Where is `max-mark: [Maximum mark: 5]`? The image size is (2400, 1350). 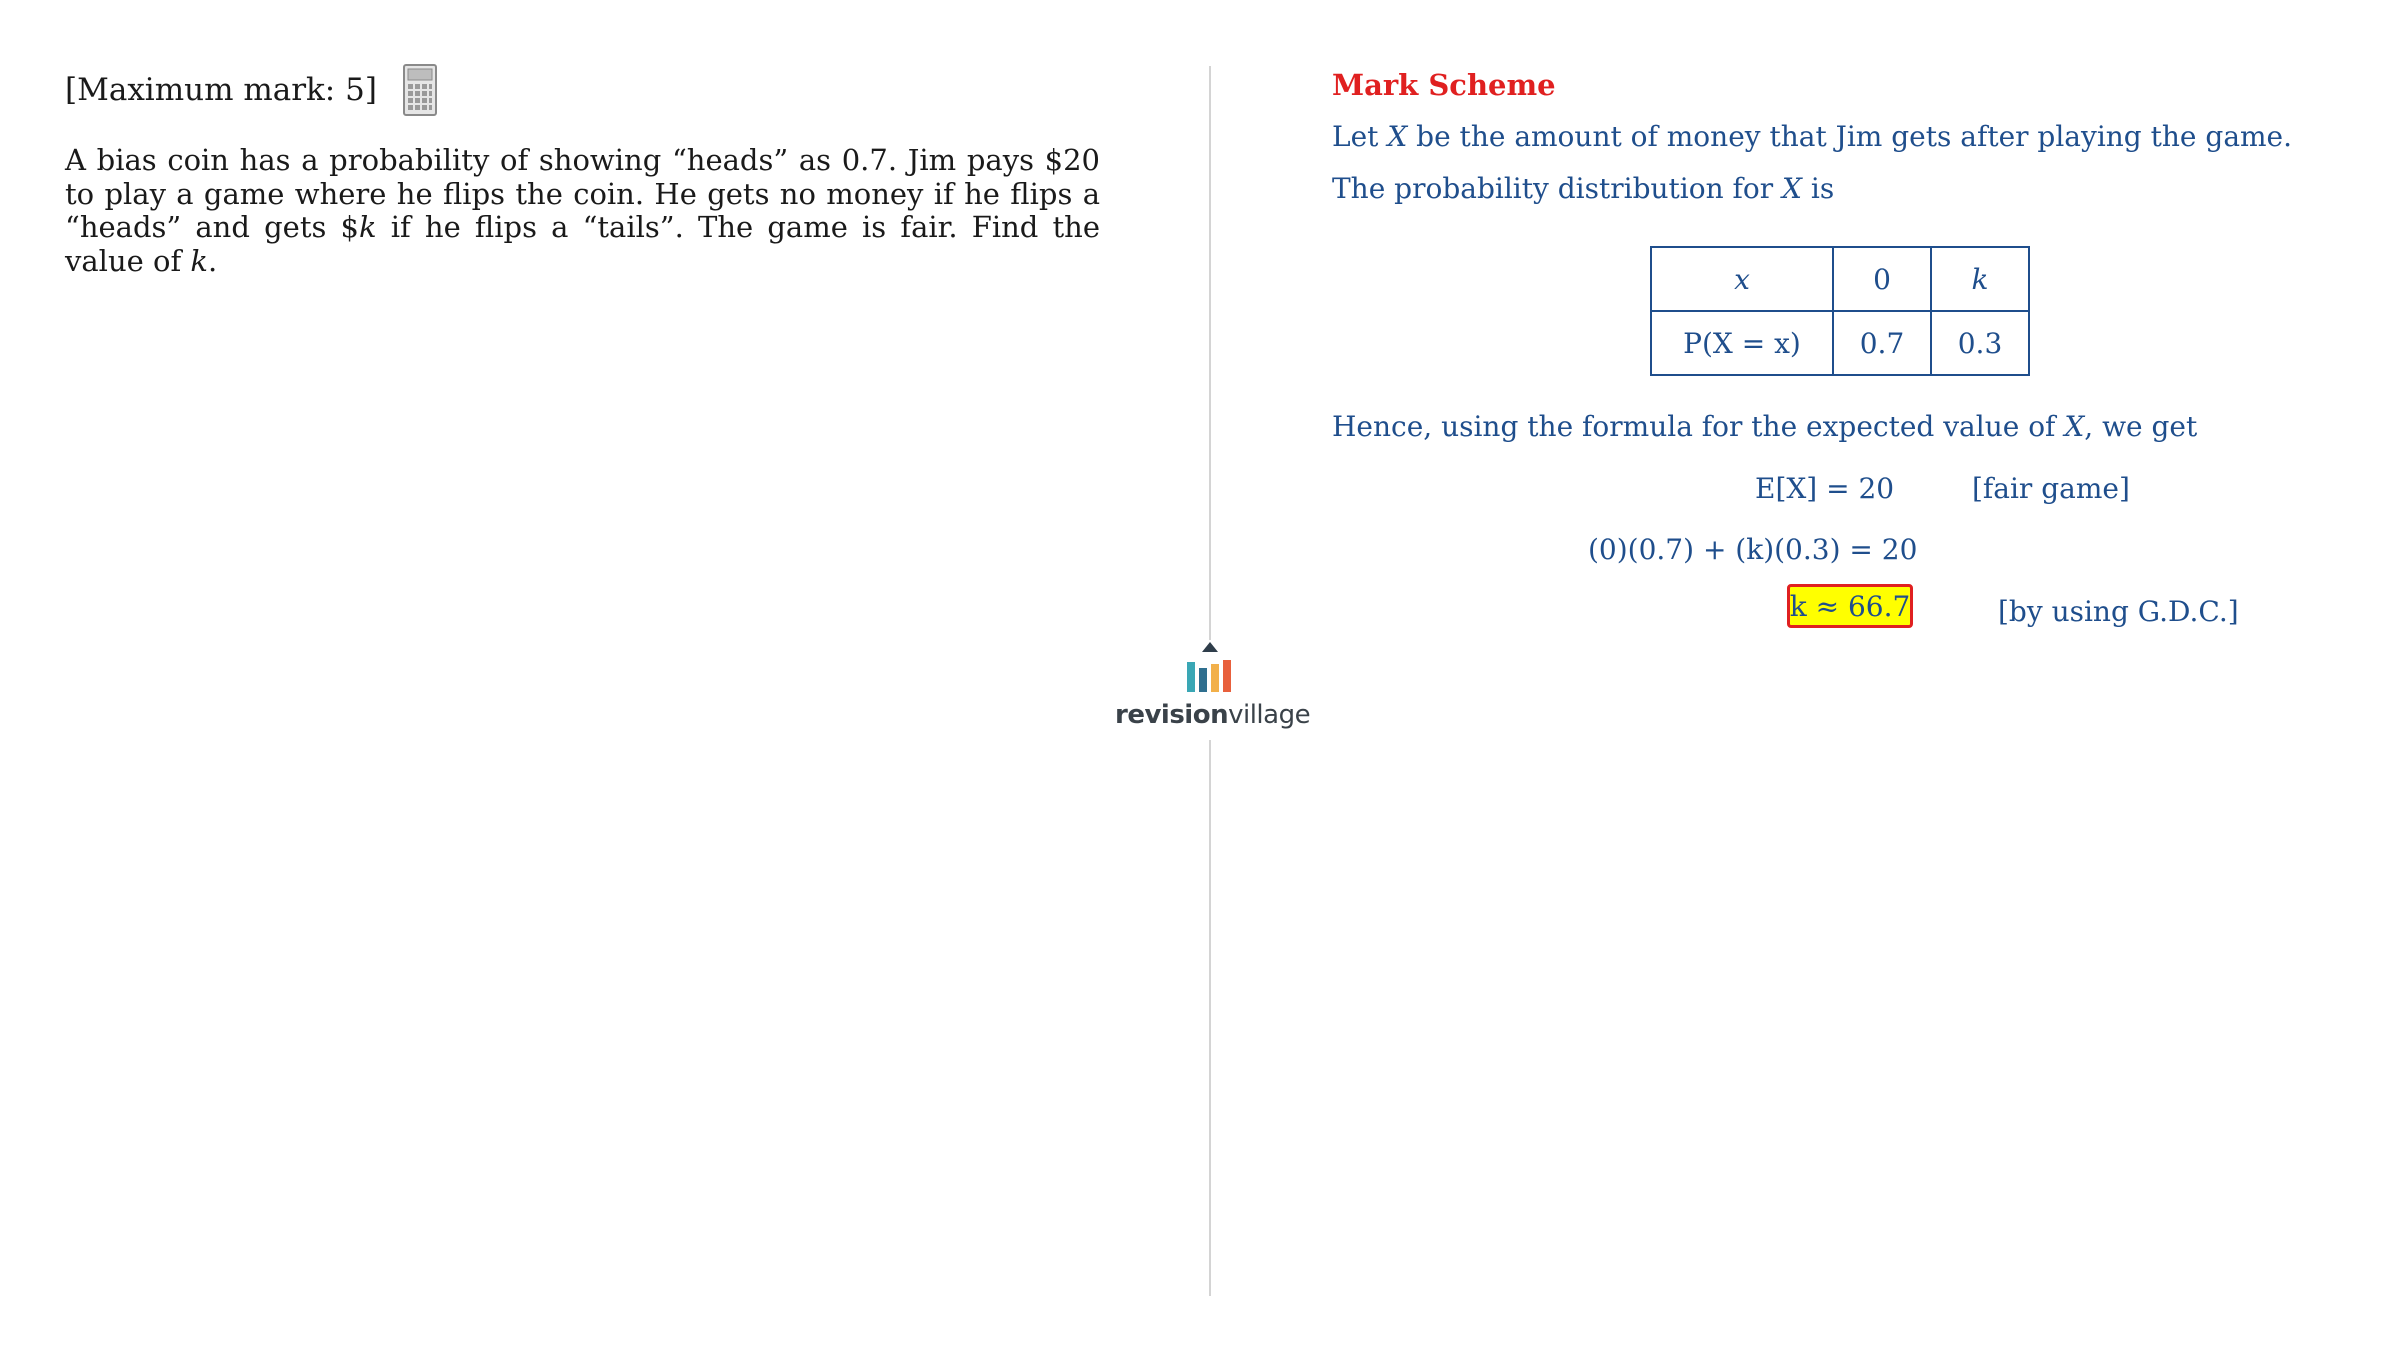 max-mark: [Maximum mark: 5] is located at coordinates (221, 90).